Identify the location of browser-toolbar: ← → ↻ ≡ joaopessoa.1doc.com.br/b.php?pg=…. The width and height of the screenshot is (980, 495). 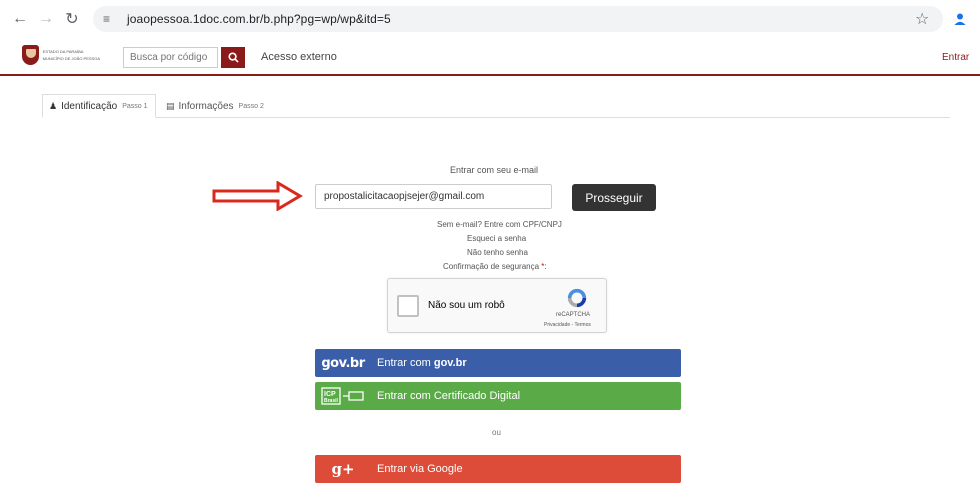
(490, 19).